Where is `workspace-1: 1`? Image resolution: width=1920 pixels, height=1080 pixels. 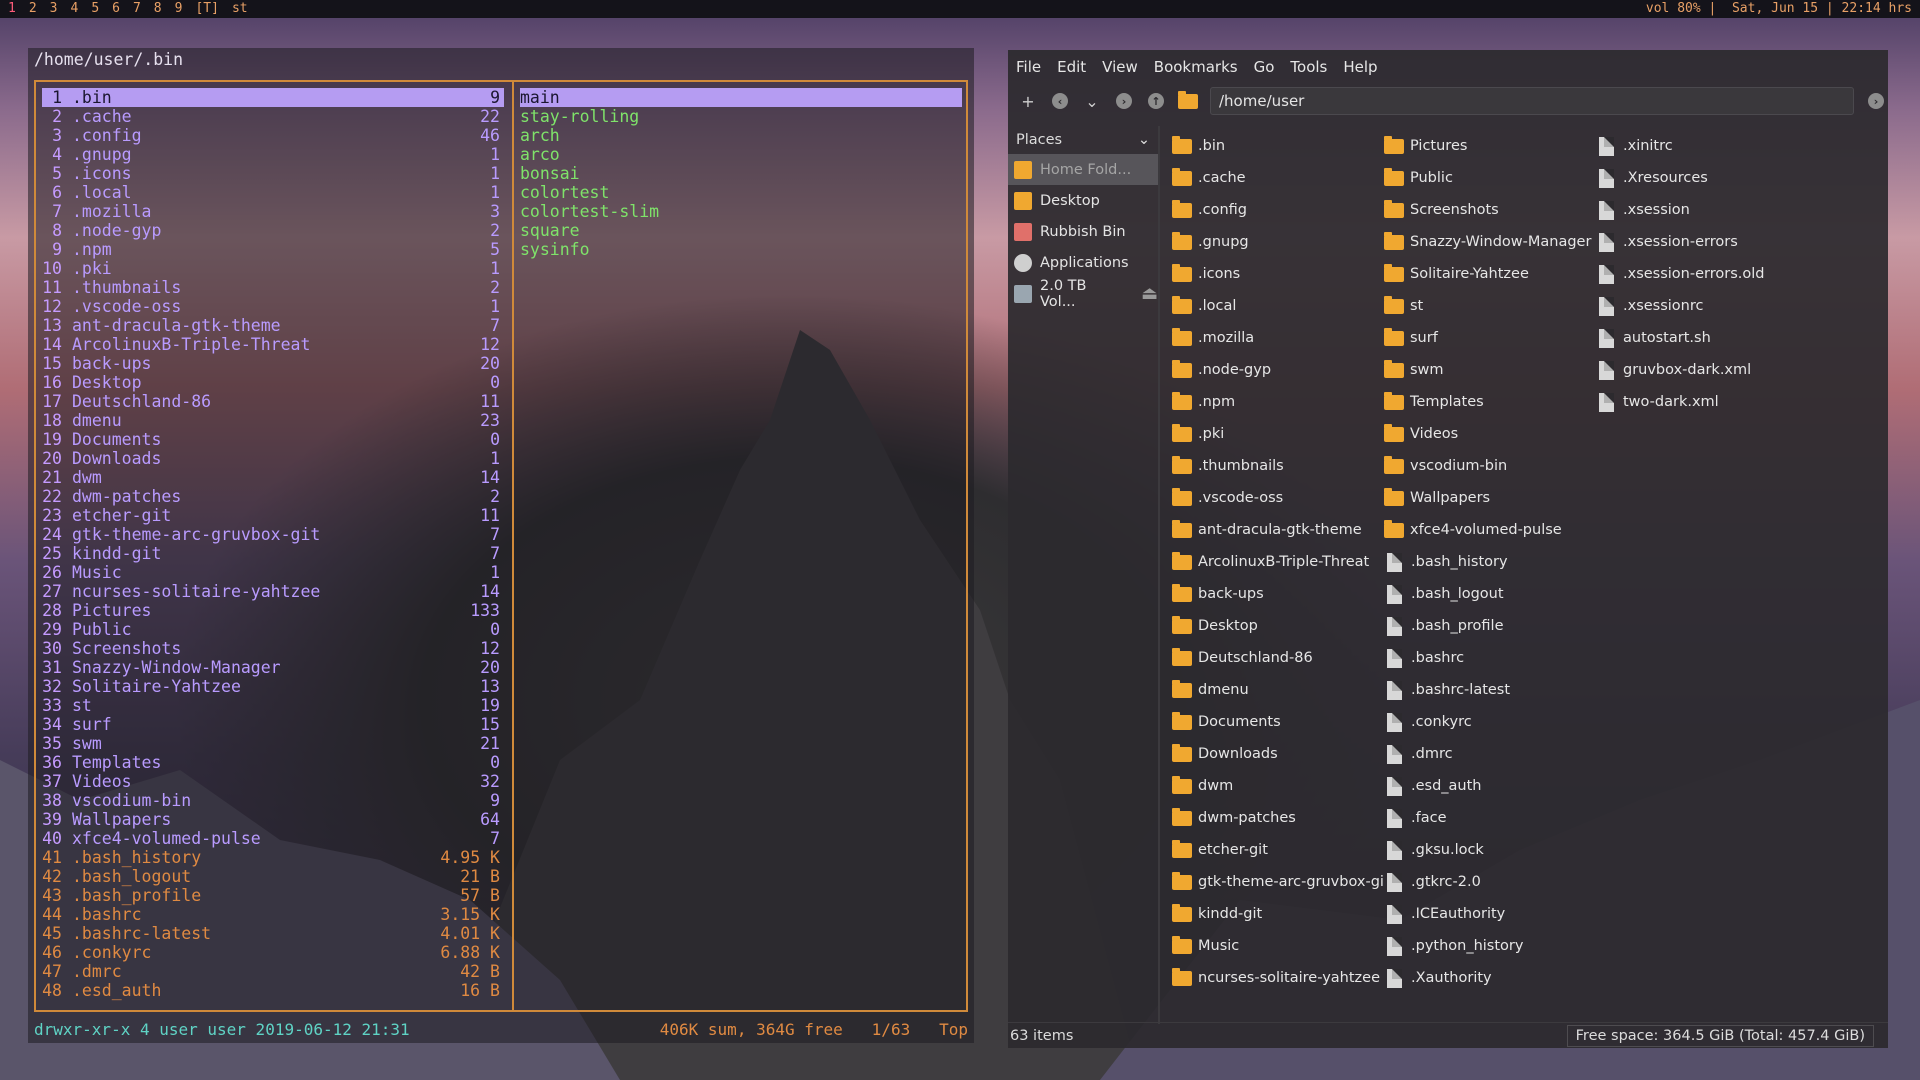 workspace-1: 1 is located at coordinates (12, 9).